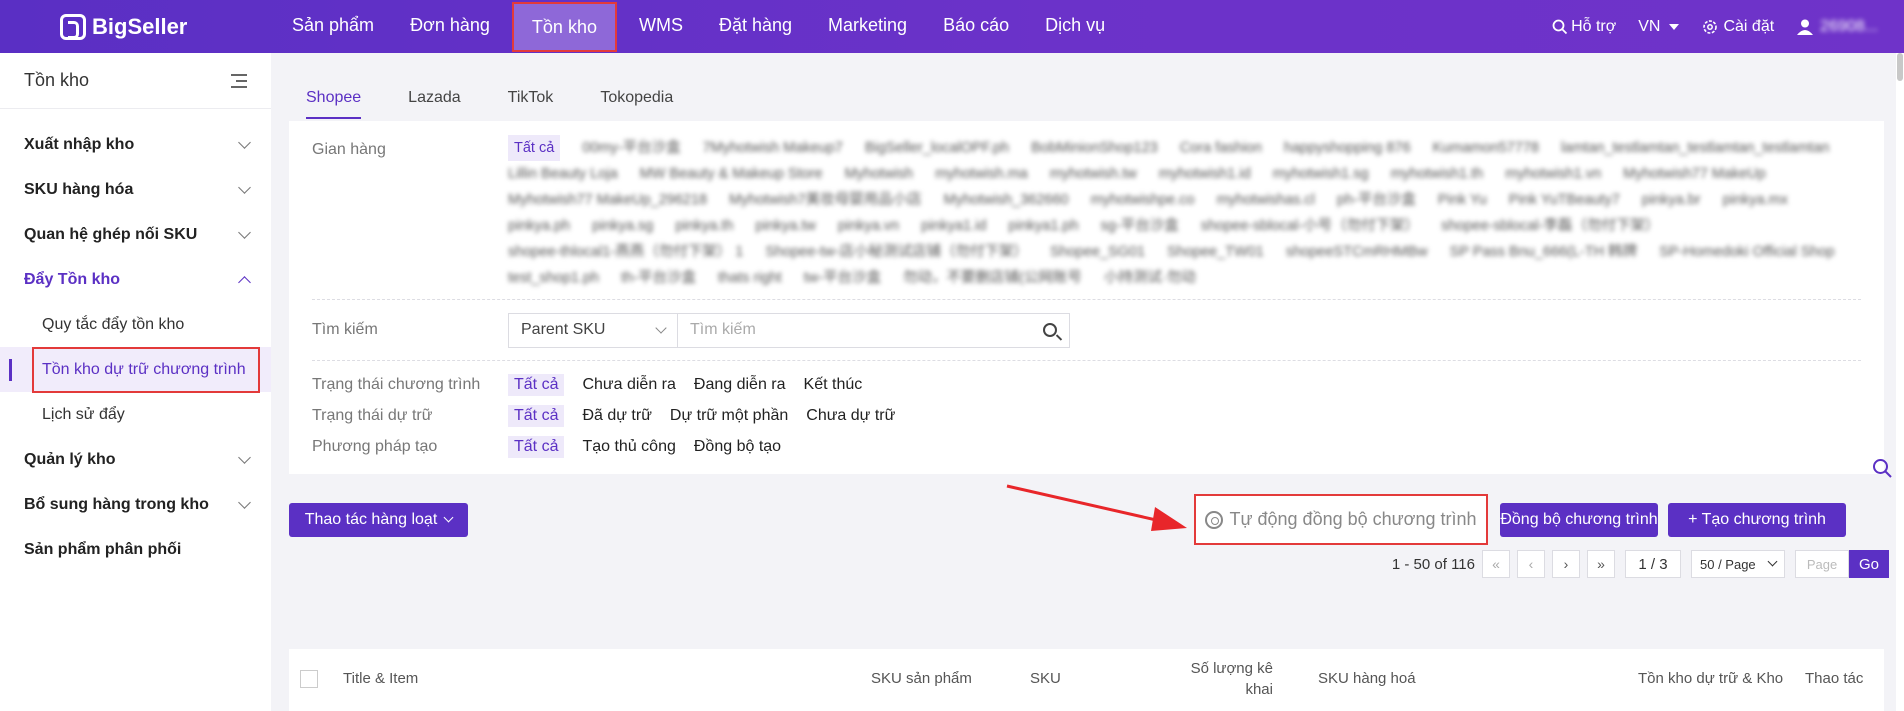 The image size is (1904, 711). What do you see at coordinates (737, 447) in the screenshot?
I see `create-method-option: Đồng bộ tạo` at bounding box center [737, 447].